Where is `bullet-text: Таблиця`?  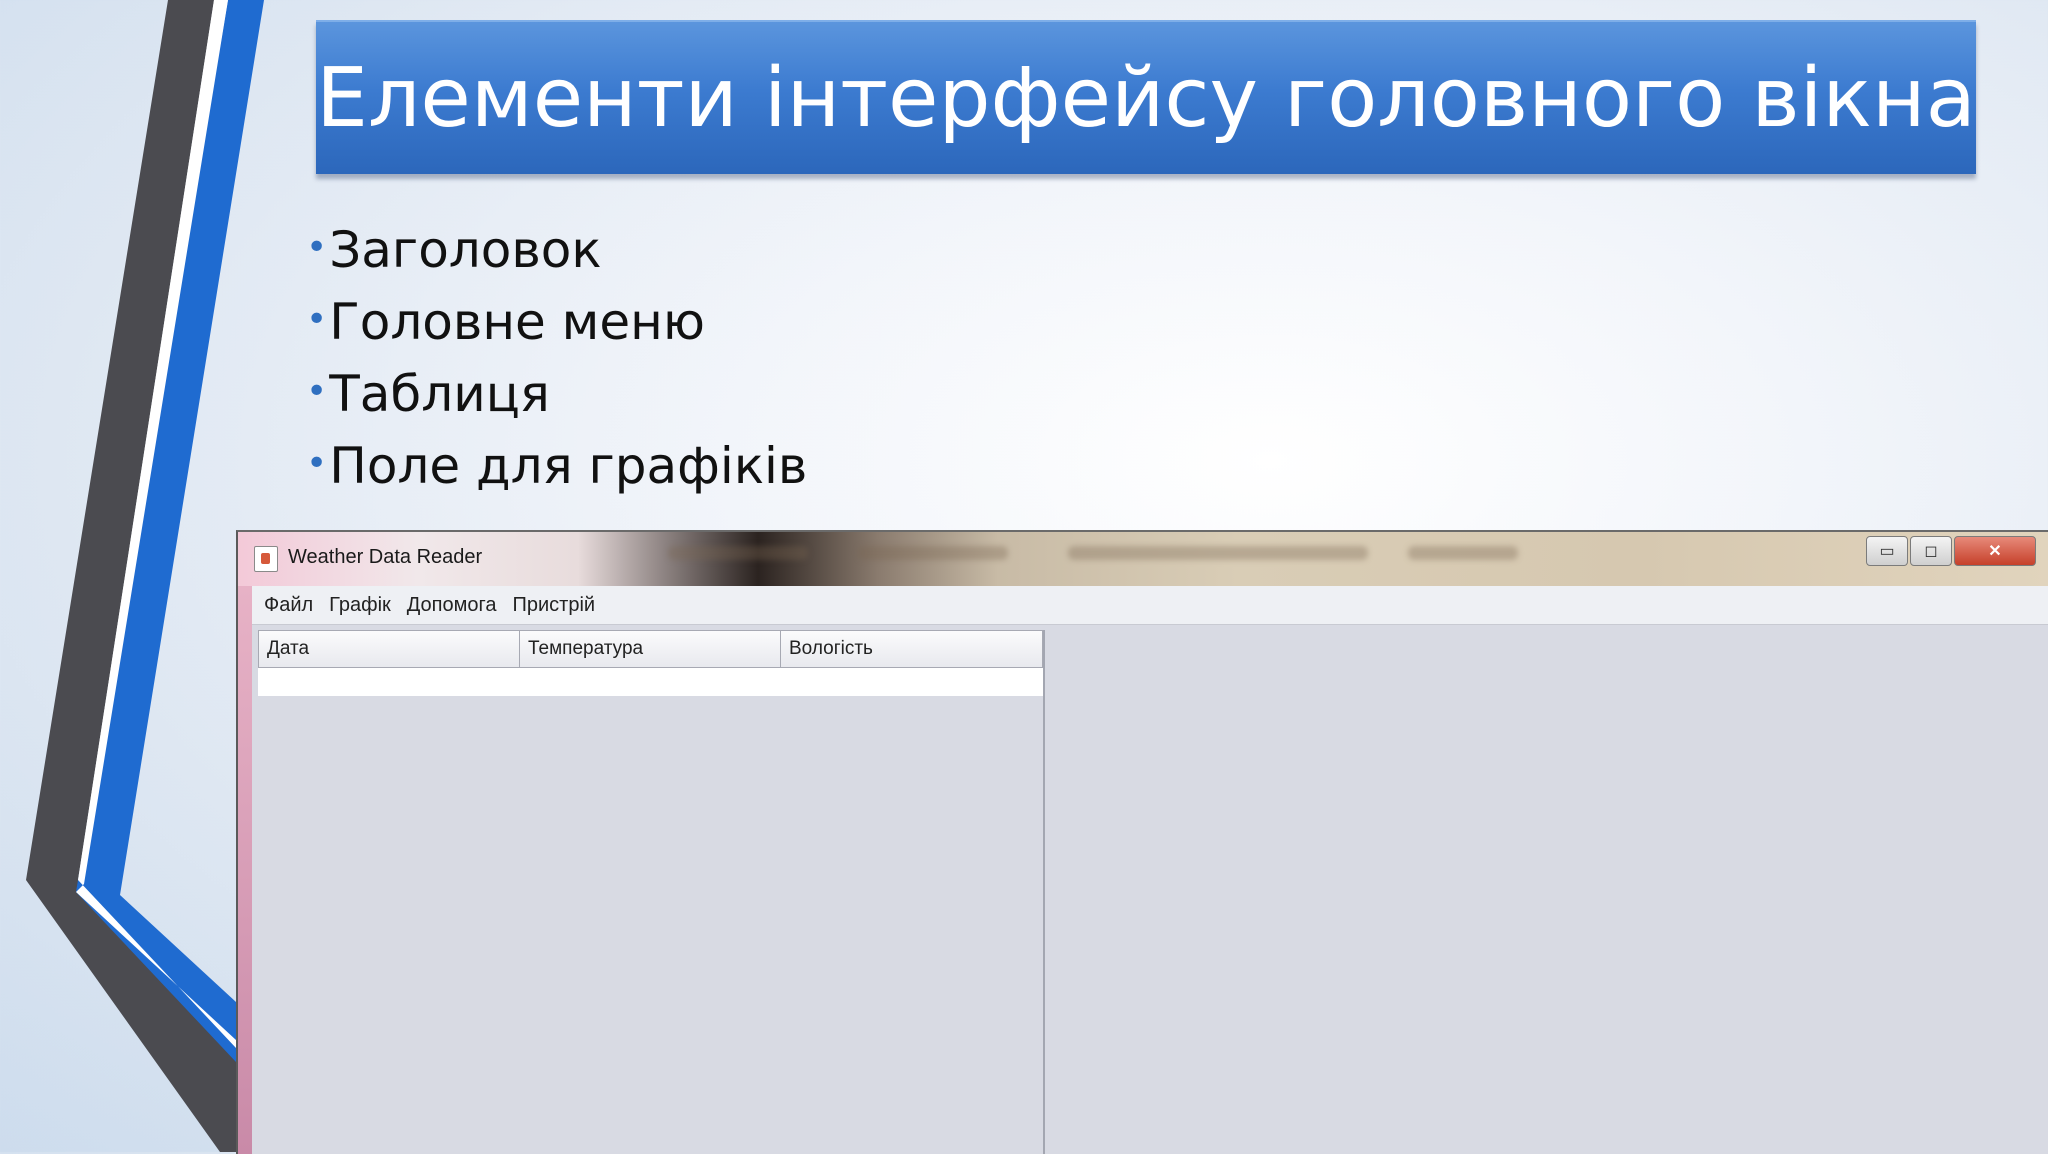
bullet-text: Таблиця is located at coordinates (439, 394).